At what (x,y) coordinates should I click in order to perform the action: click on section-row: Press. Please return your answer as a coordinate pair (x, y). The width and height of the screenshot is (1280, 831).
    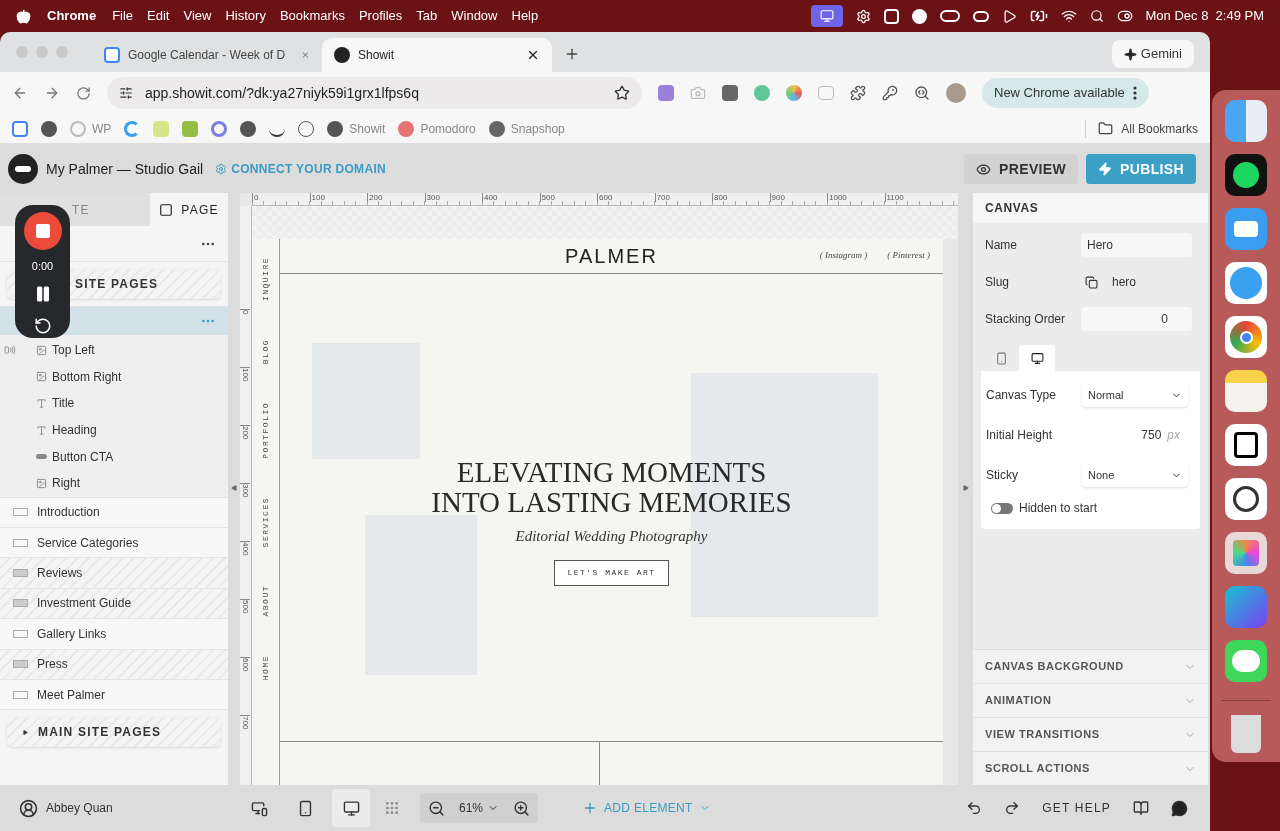
    Looking at the image, I should click on (114, 663).